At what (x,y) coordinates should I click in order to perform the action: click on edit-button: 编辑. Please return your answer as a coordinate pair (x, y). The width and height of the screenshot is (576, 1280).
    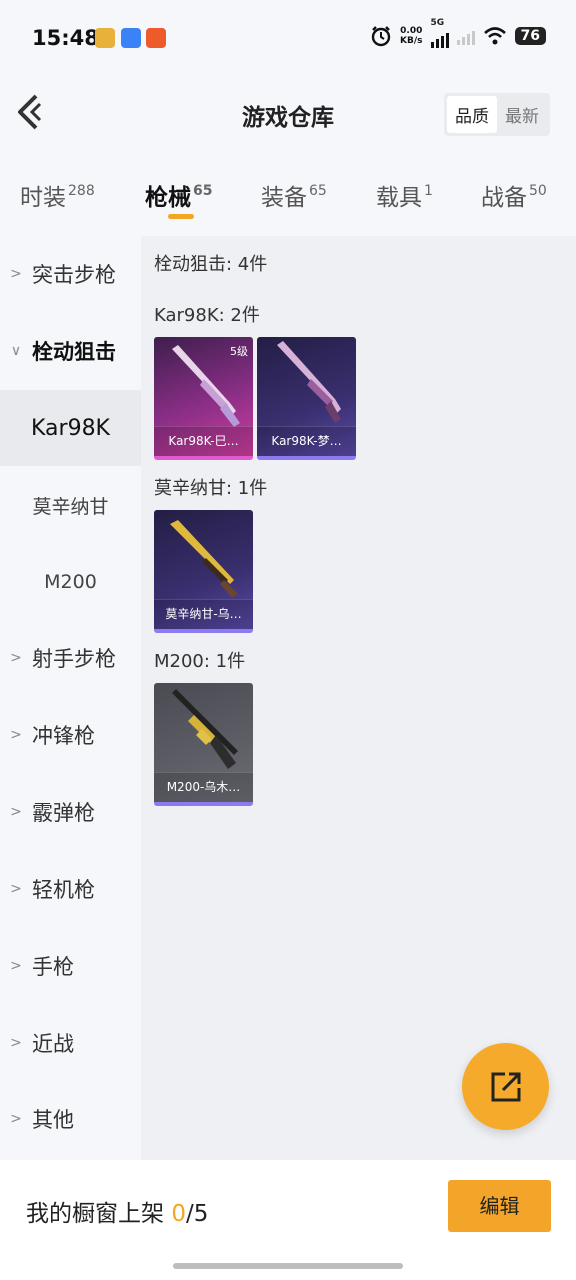
    Looking at the image, I should click on (499, 1206).